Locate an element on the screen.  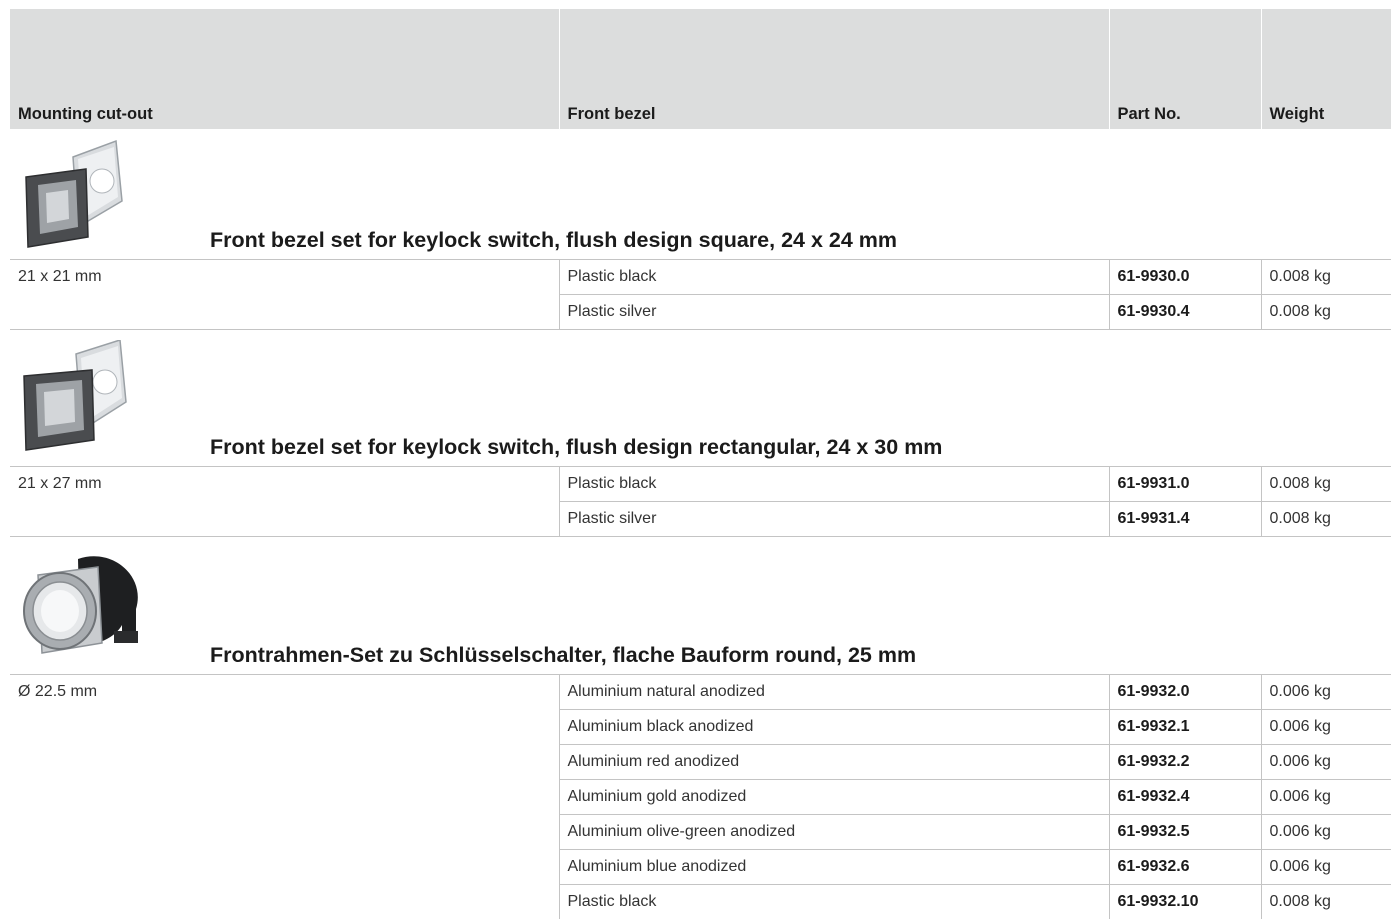
part-no-cell: 61-9932.4 is located at coordinates (1185, 797).